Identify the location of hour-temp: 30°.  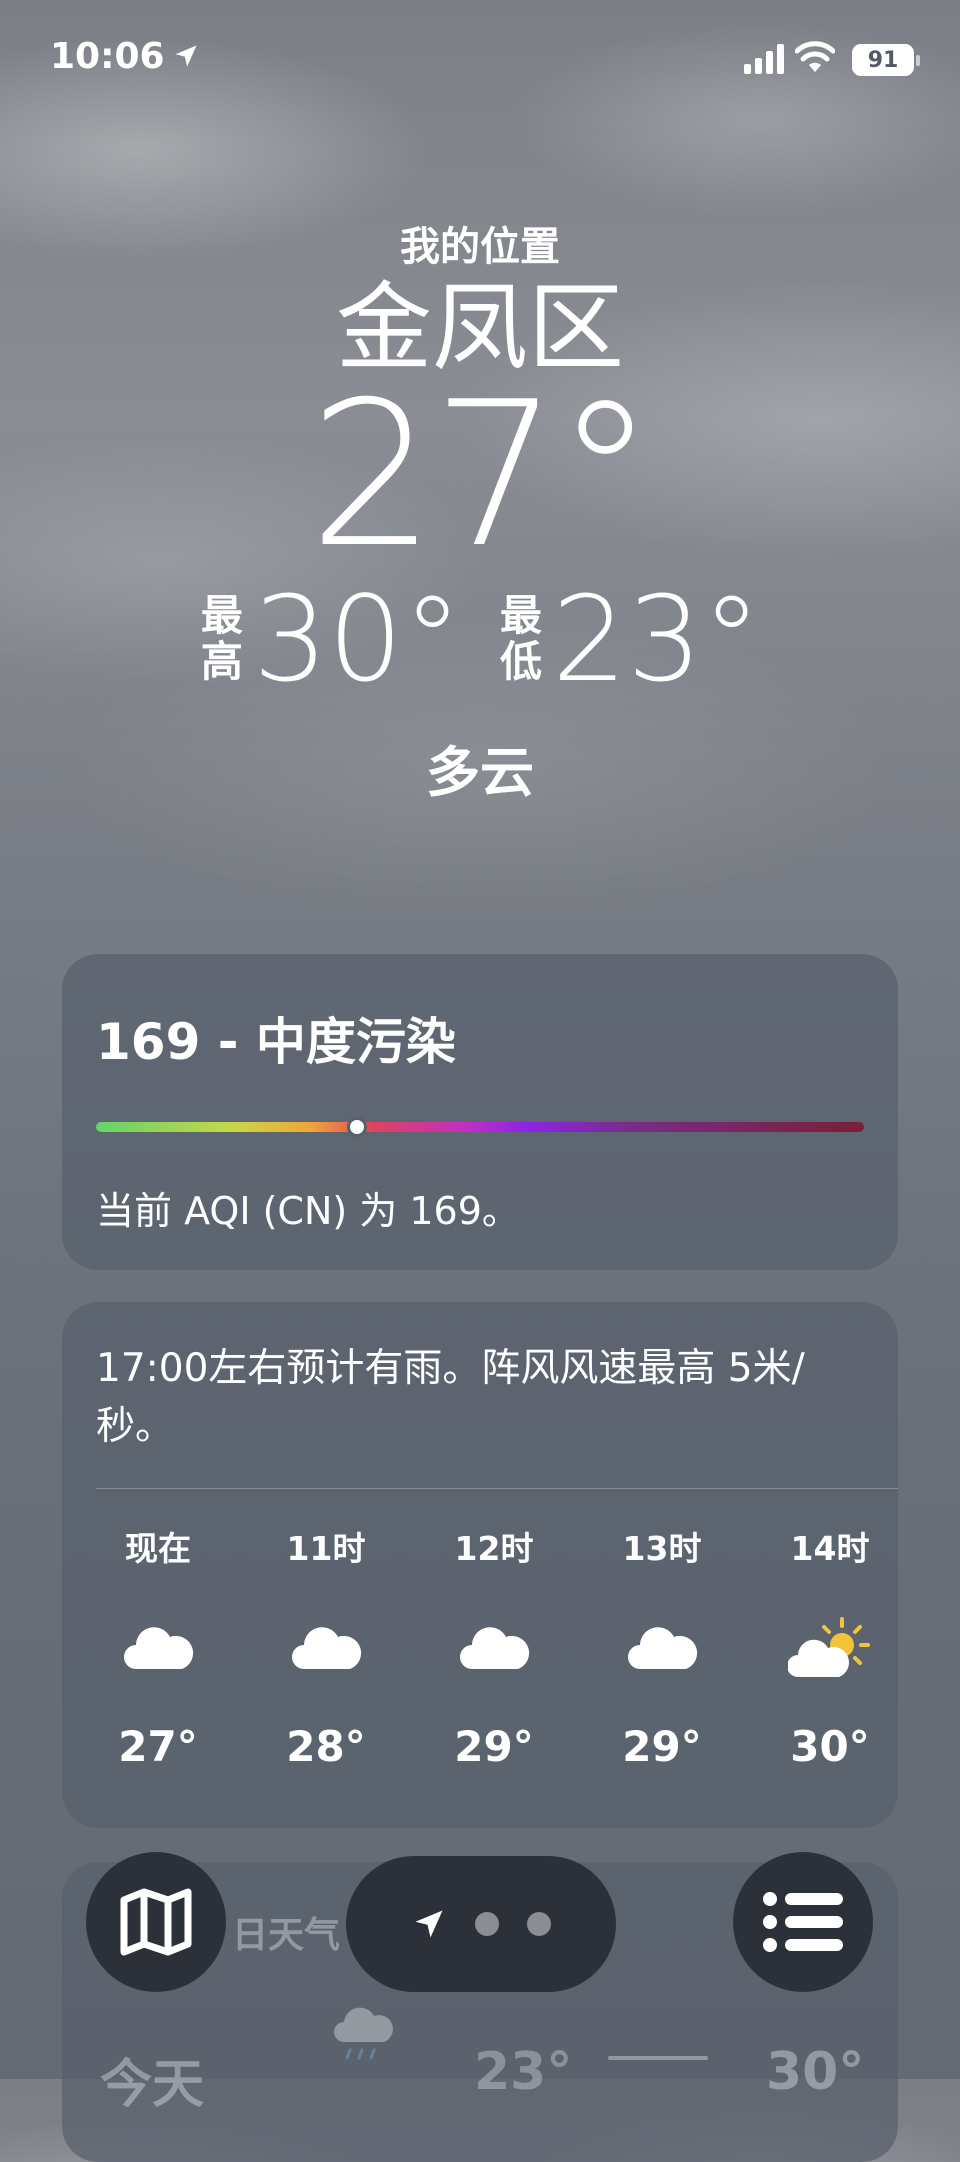
(830, 1746).